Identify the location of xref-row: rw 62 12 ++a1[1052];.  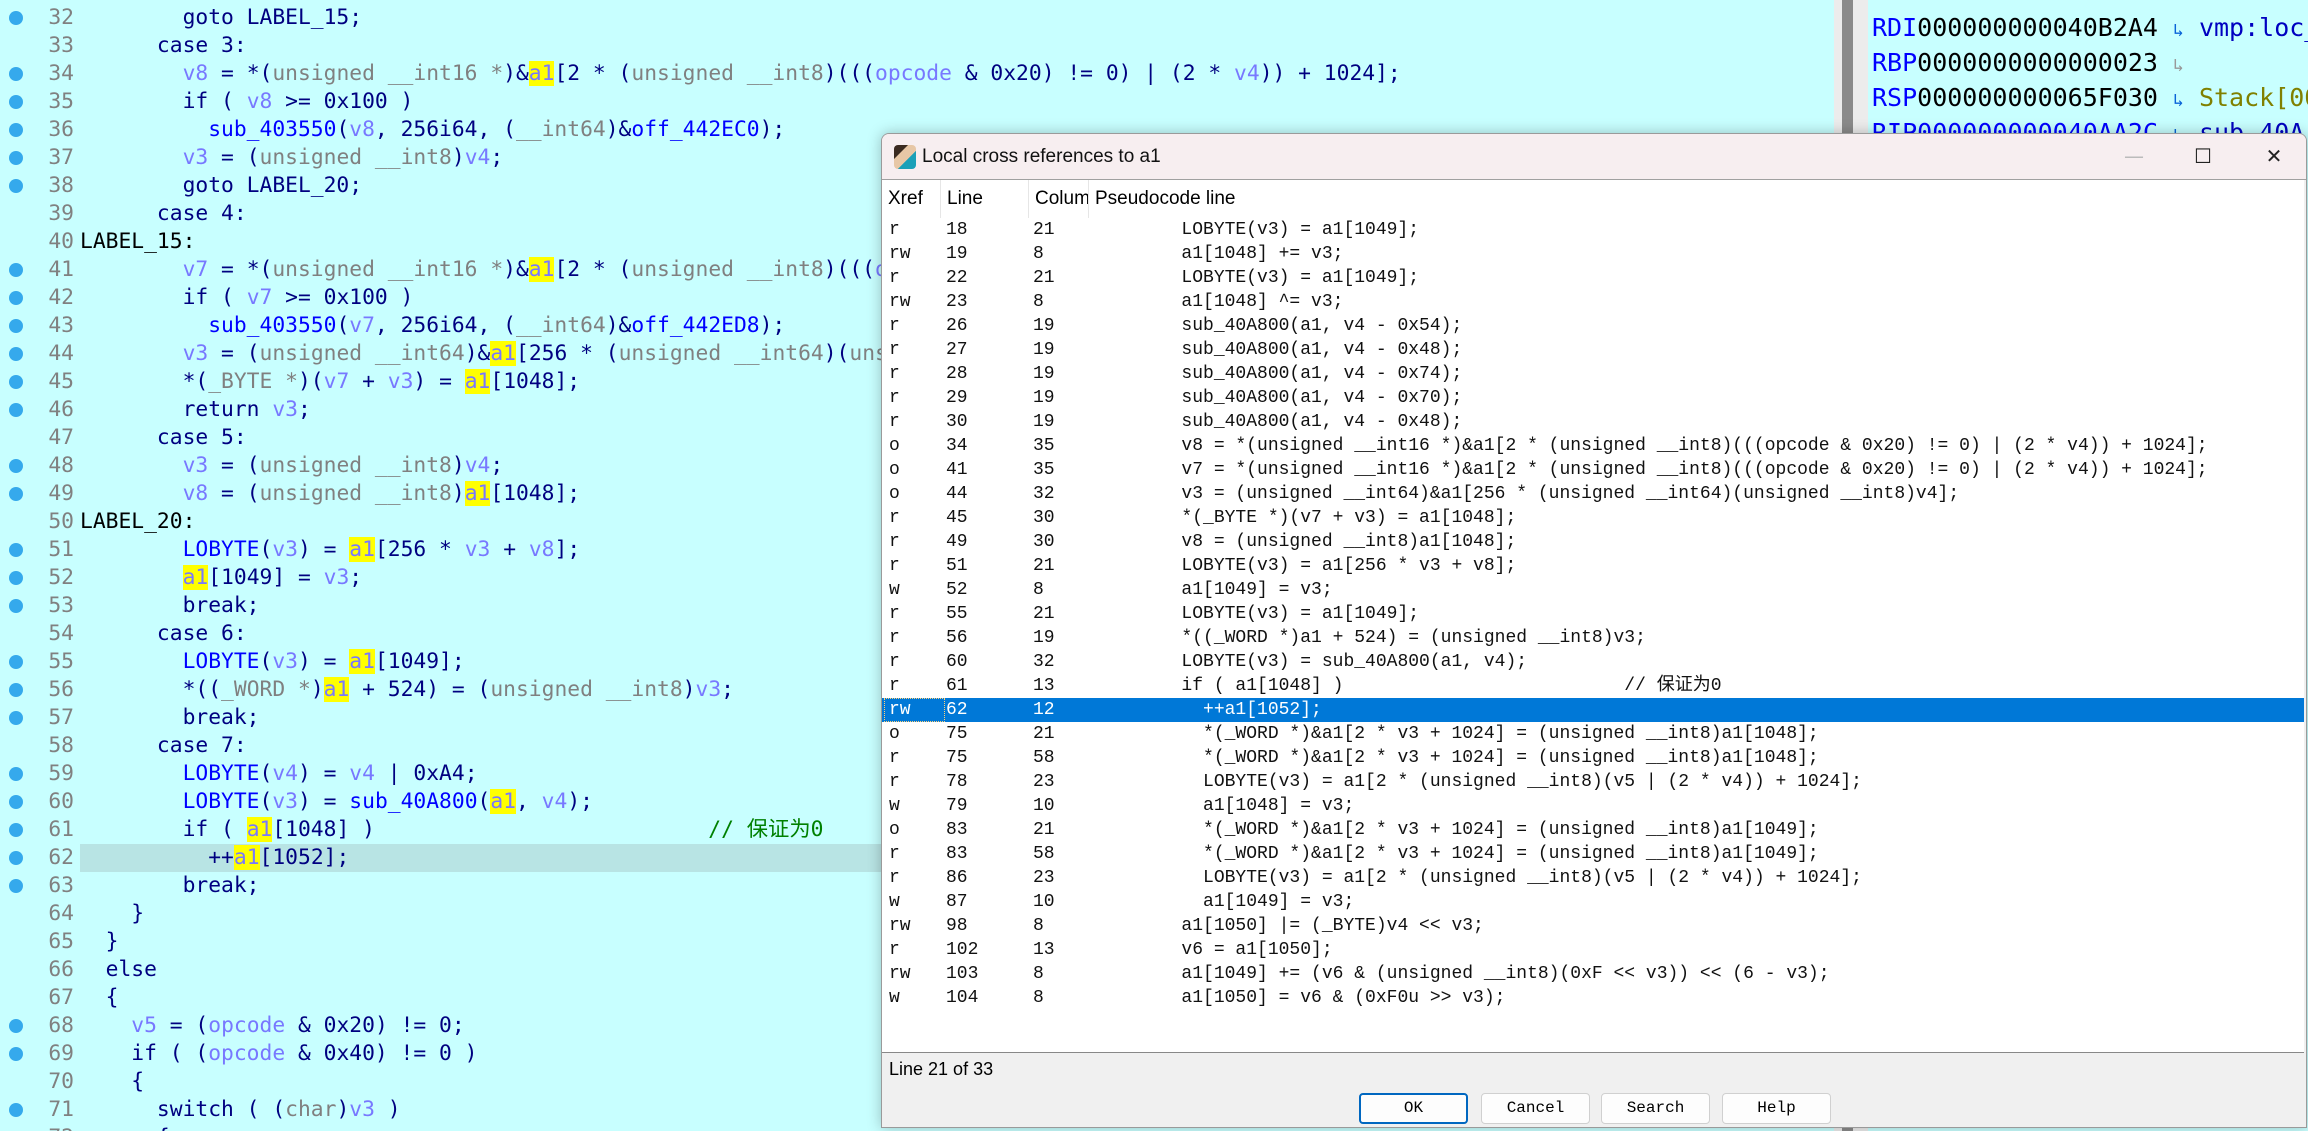
(1593, 710).